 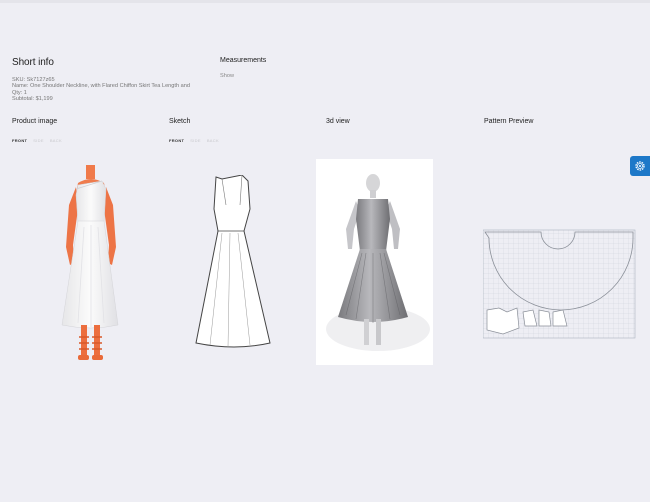 I want to click on gear-icon, so click(x=640, y=166).